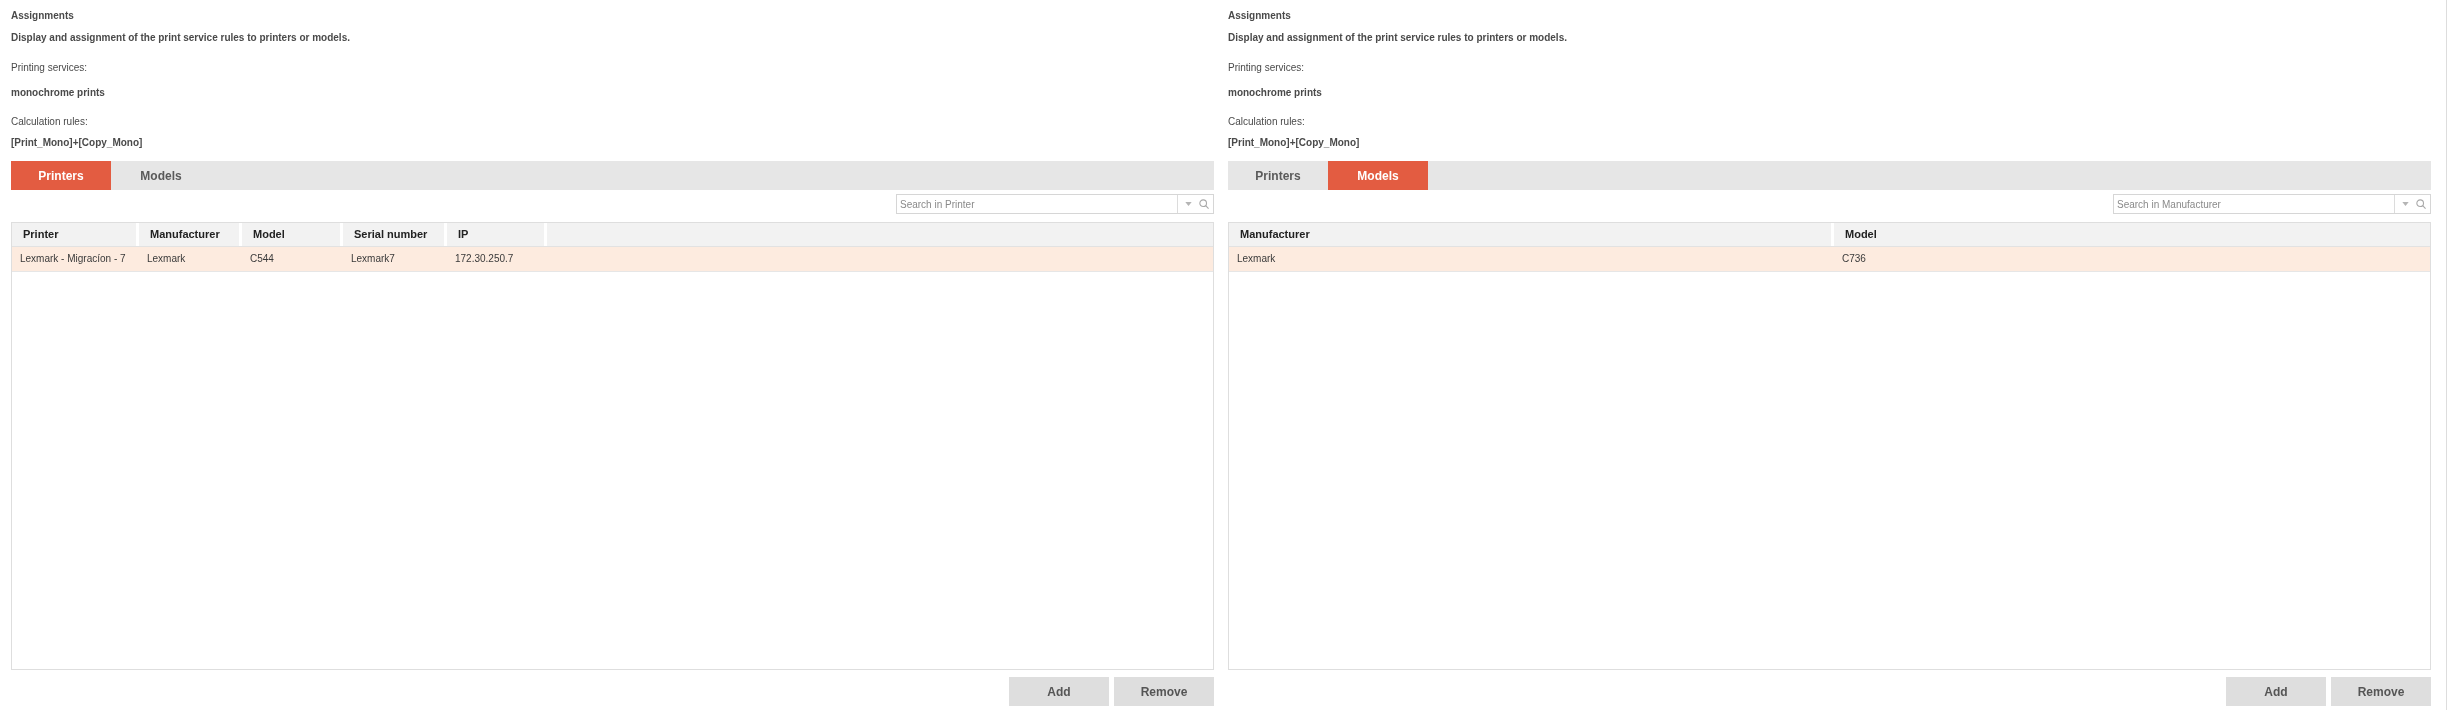 The width and height of the screenshot is (2450, 710). What do you see at coordinates (484, 259) in the screenshot?
I see `table-cell-text: 172.30.250.7` at bounding box center [484, 259].